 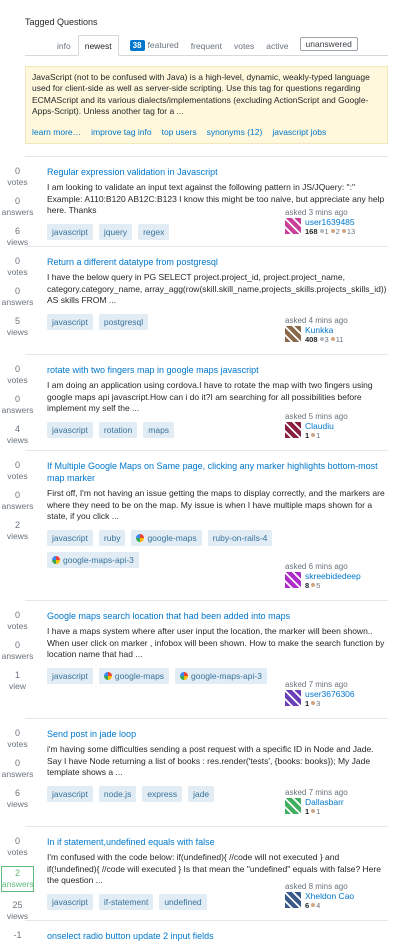 I want to click on user-reputation: 85, so click(x=333, y=585).